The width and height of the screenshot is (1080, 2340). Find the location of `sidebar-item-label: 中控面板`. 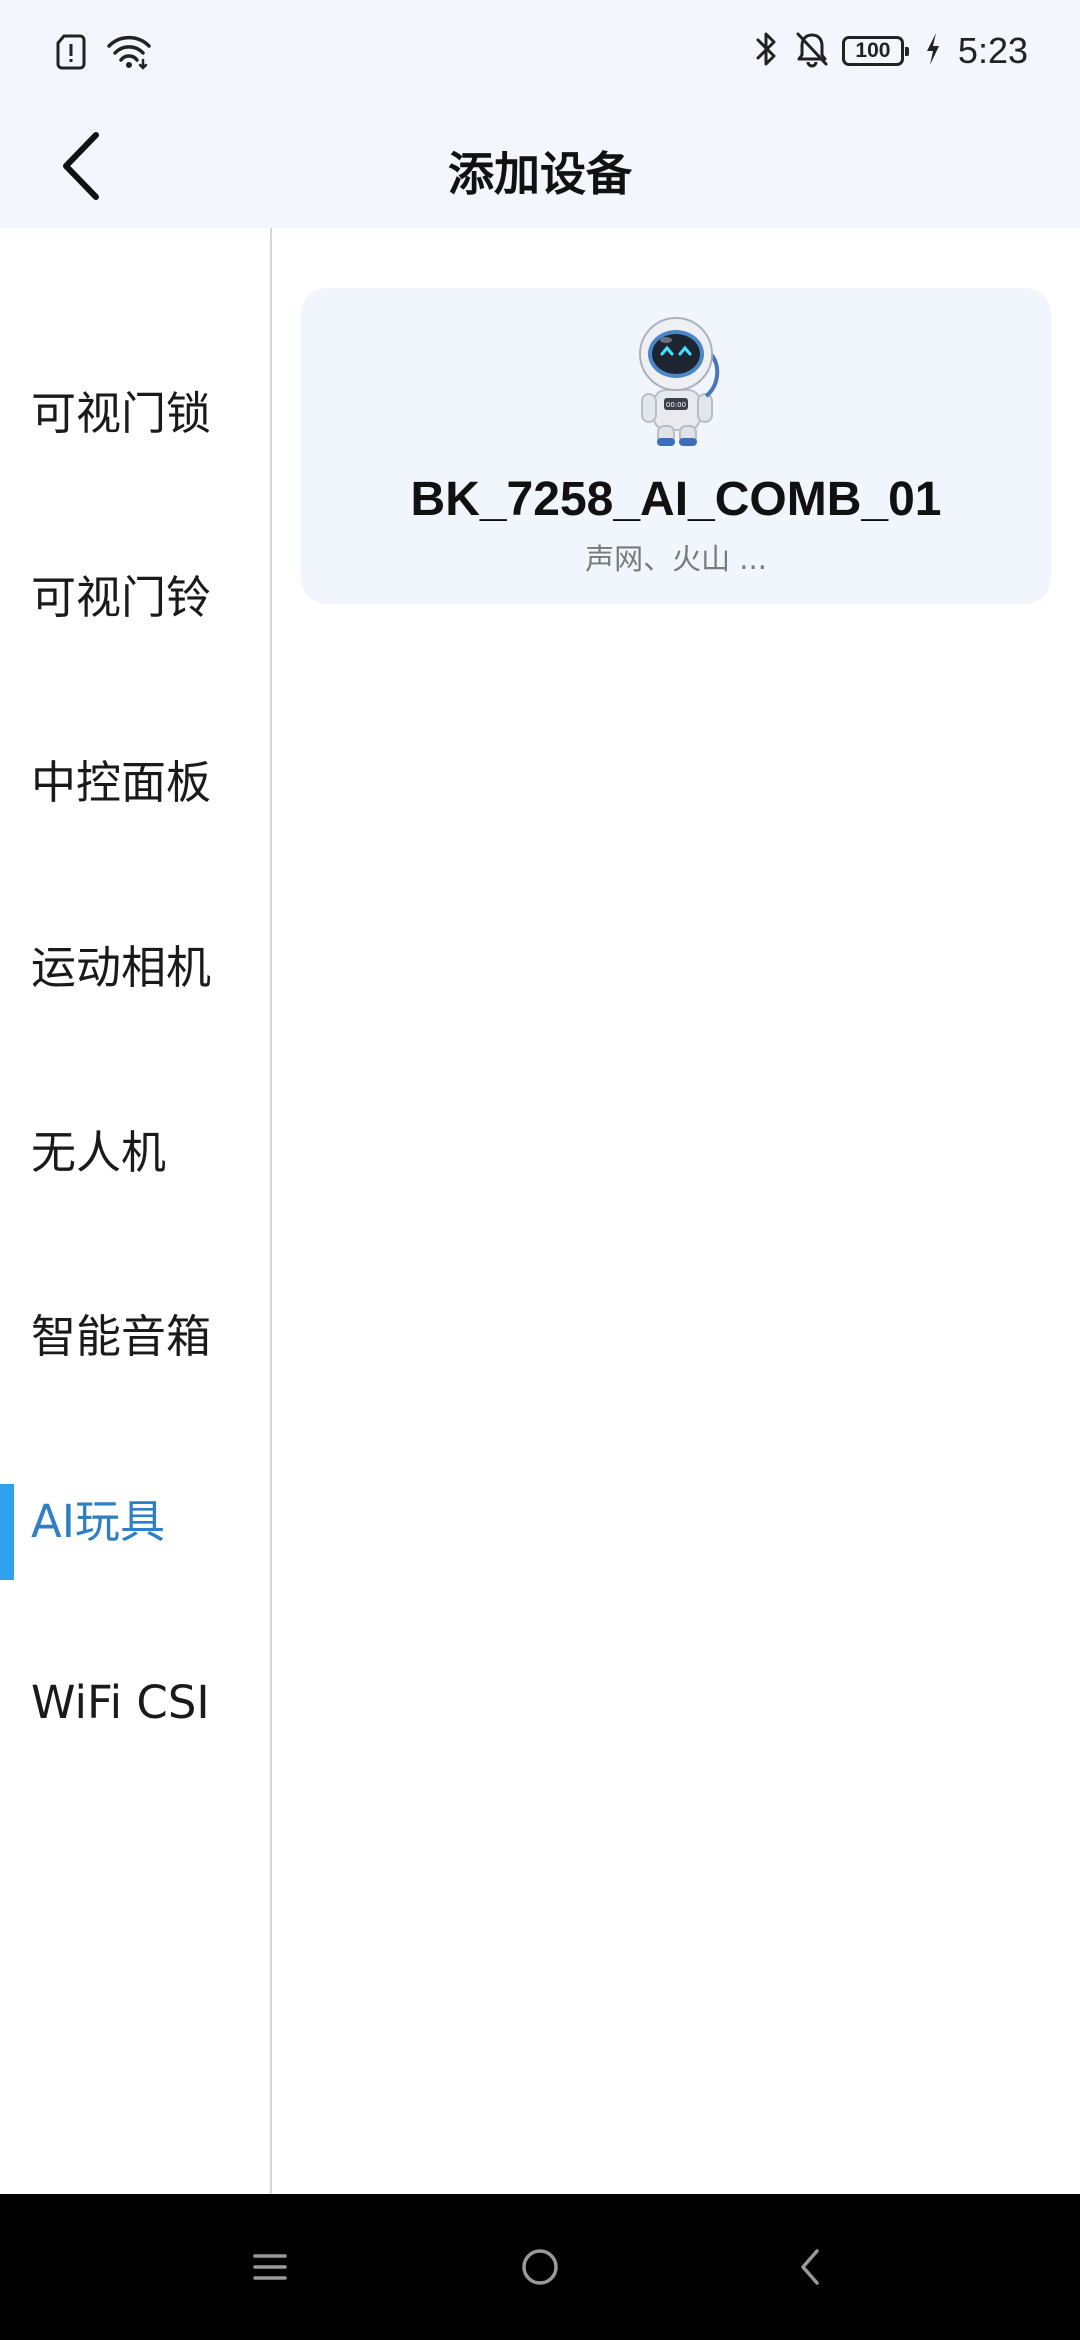

sidebar-item-label: 中控面板 is located at coordinates (121, 782).